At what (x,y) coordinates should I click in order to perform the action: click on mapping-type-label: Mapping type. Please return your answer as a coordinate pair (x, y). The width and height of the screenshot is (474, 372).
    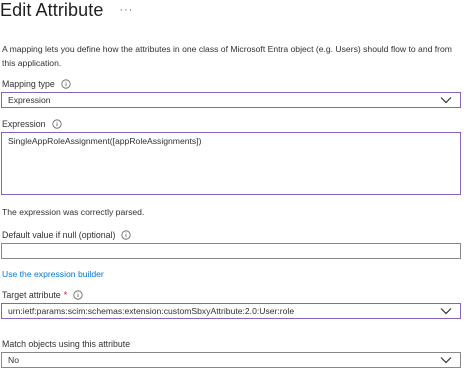
    Looking at the image, I should click on (28, 84).